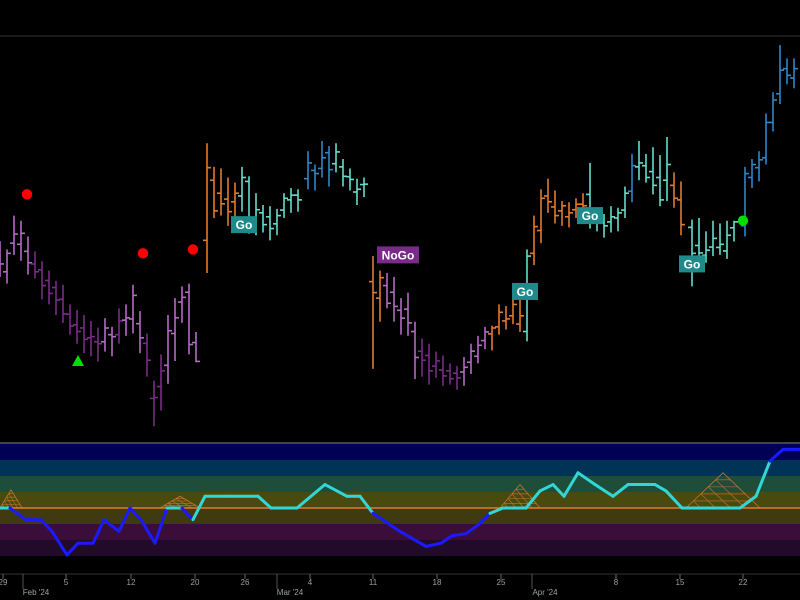 The image size is (800, 600). What do you see at coordinates (195, 582) in the screenshot?
I see `x-tick-label: 20` at bounding box center [195, 582].